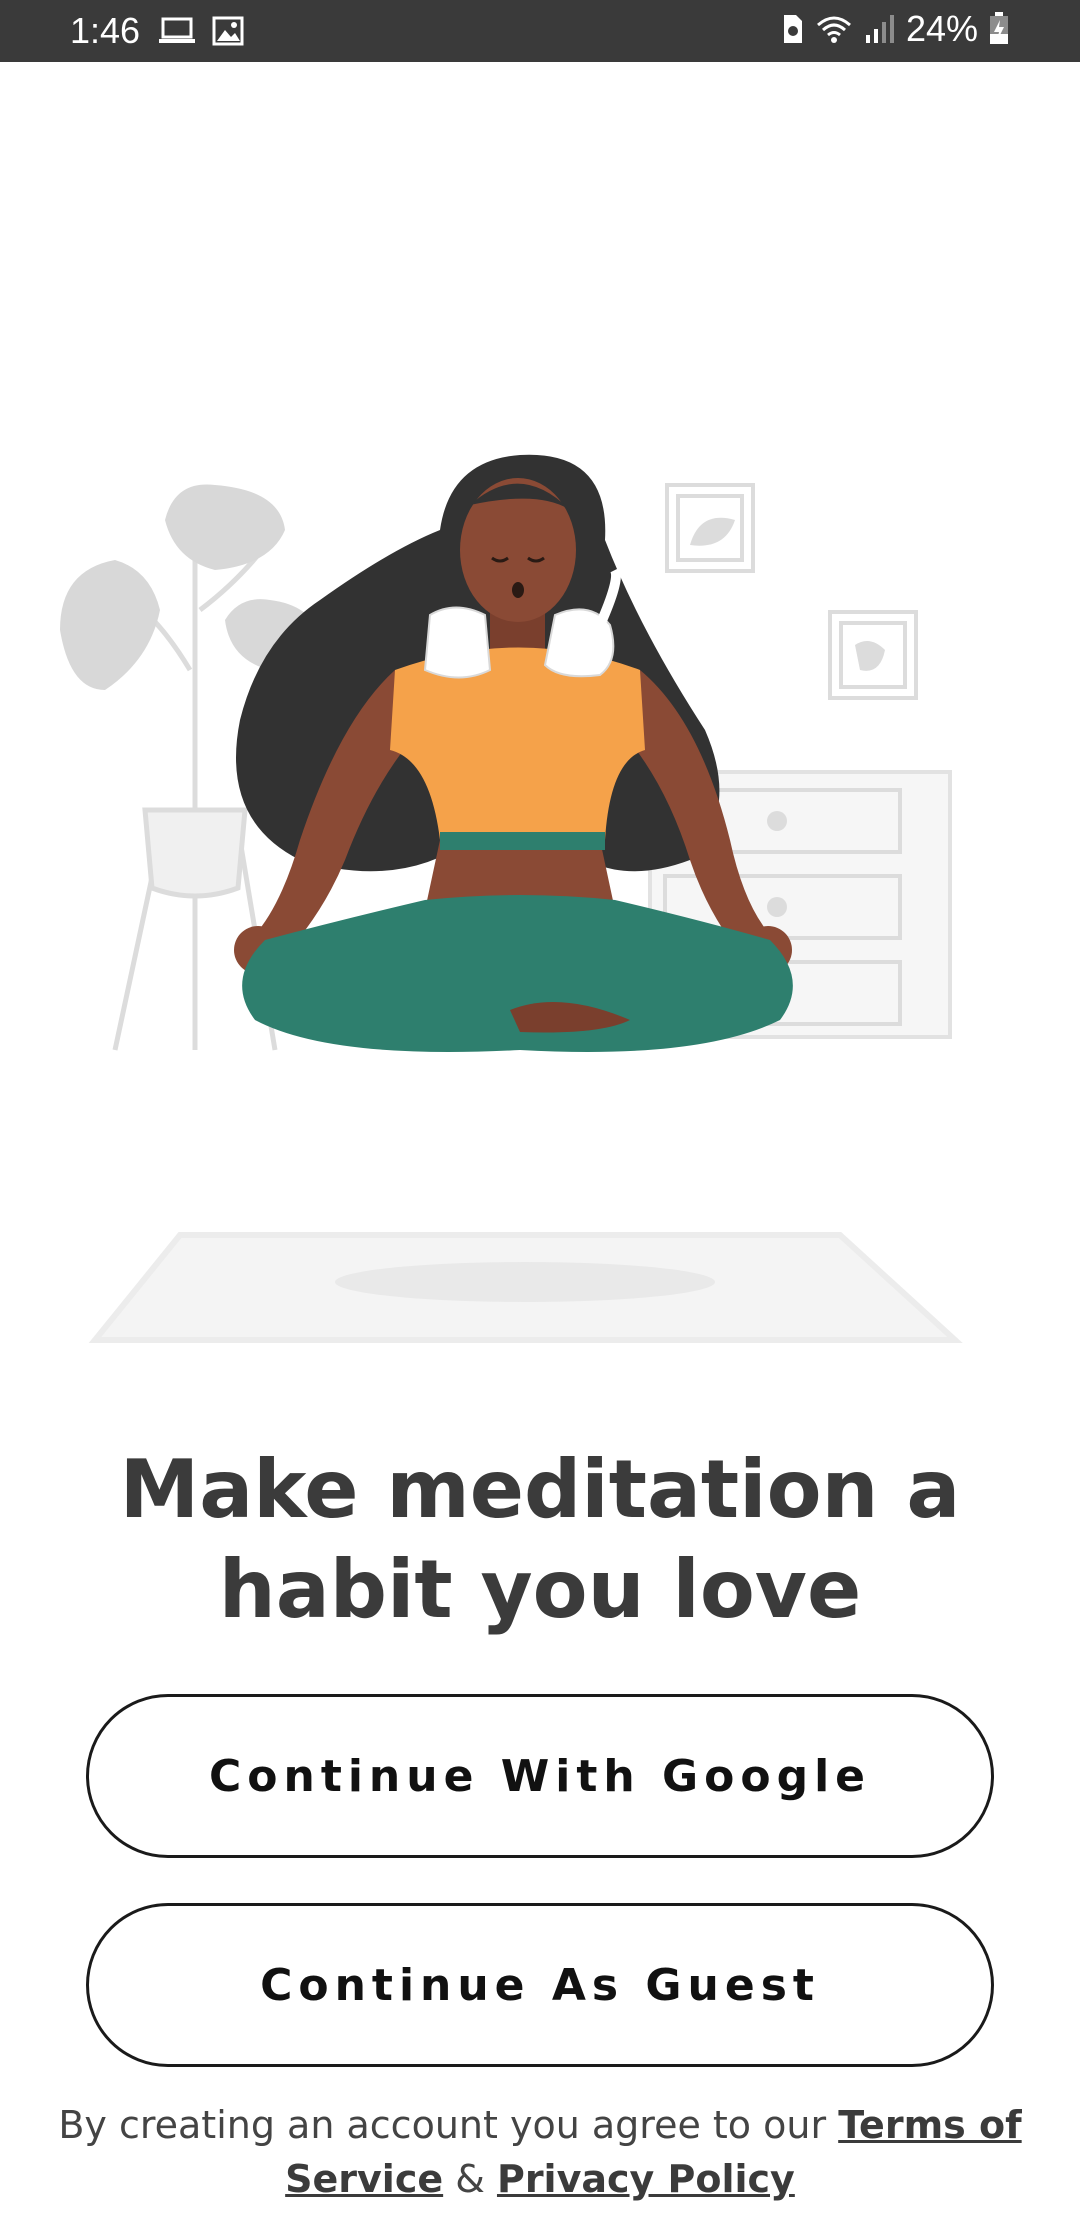 The image size is (1080, 2220). I want to click on continue-as-guest-label: Continue As Guest, so click(540, 1985).